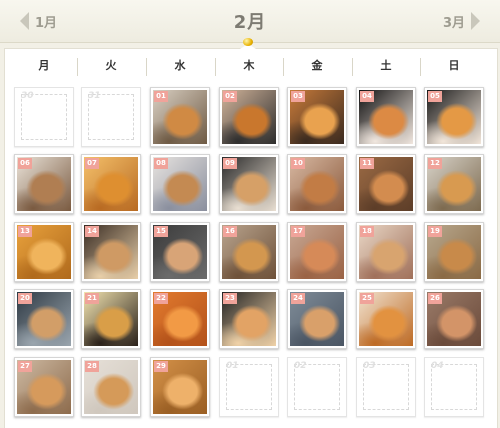  Describe the element at coordinates (44, 65) in the screenshot. I see `weekday-label: 月` at that location.